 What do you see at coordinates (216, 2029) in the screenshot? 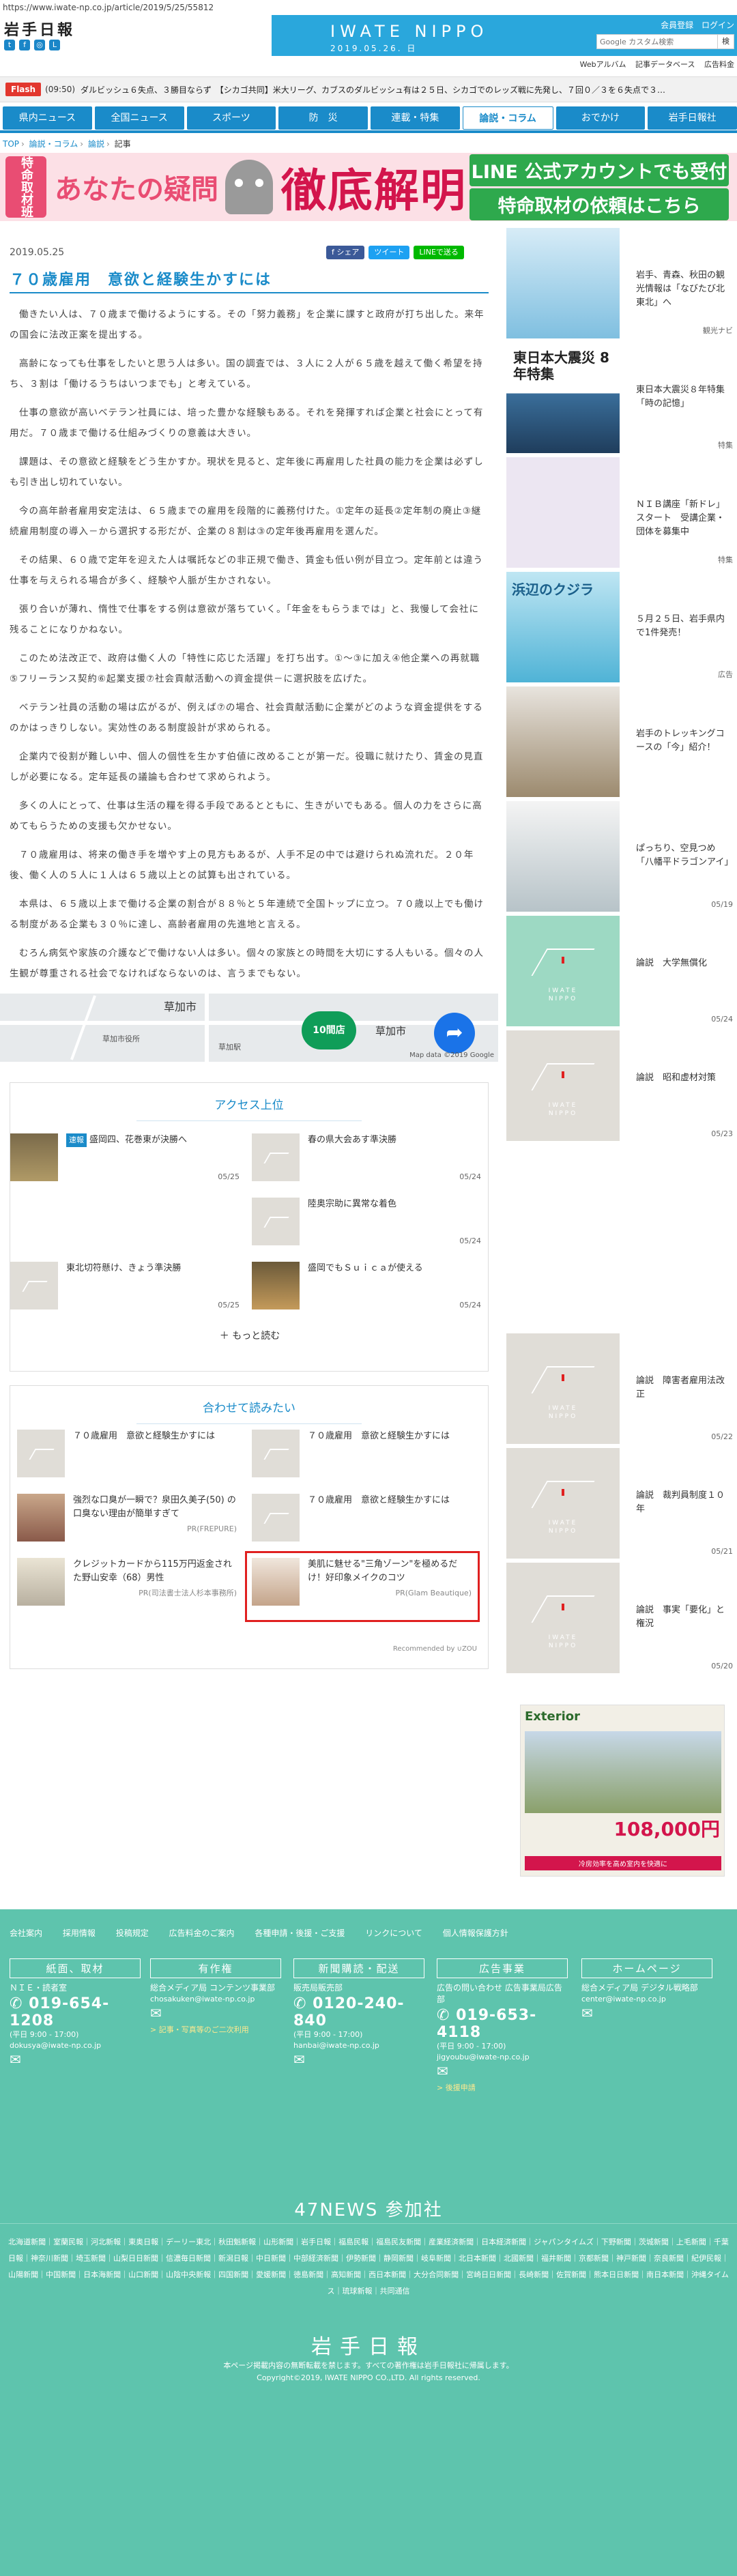
I see `footer-col-link: > 記事・写真等のご二次利用` at bounding box center [216, 2029].